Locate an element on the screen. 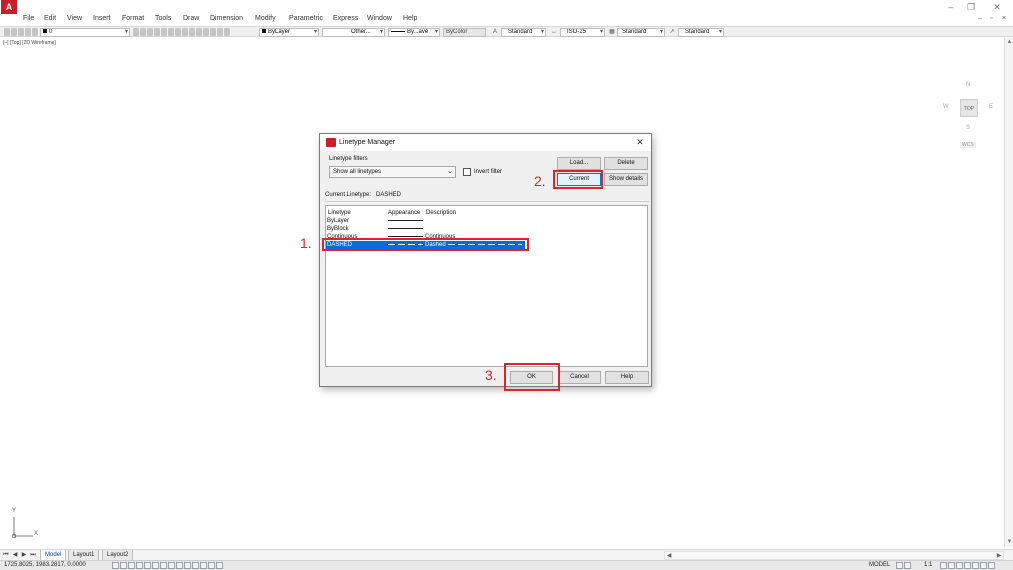  ortho-icon is located at coordinates (139, 565).